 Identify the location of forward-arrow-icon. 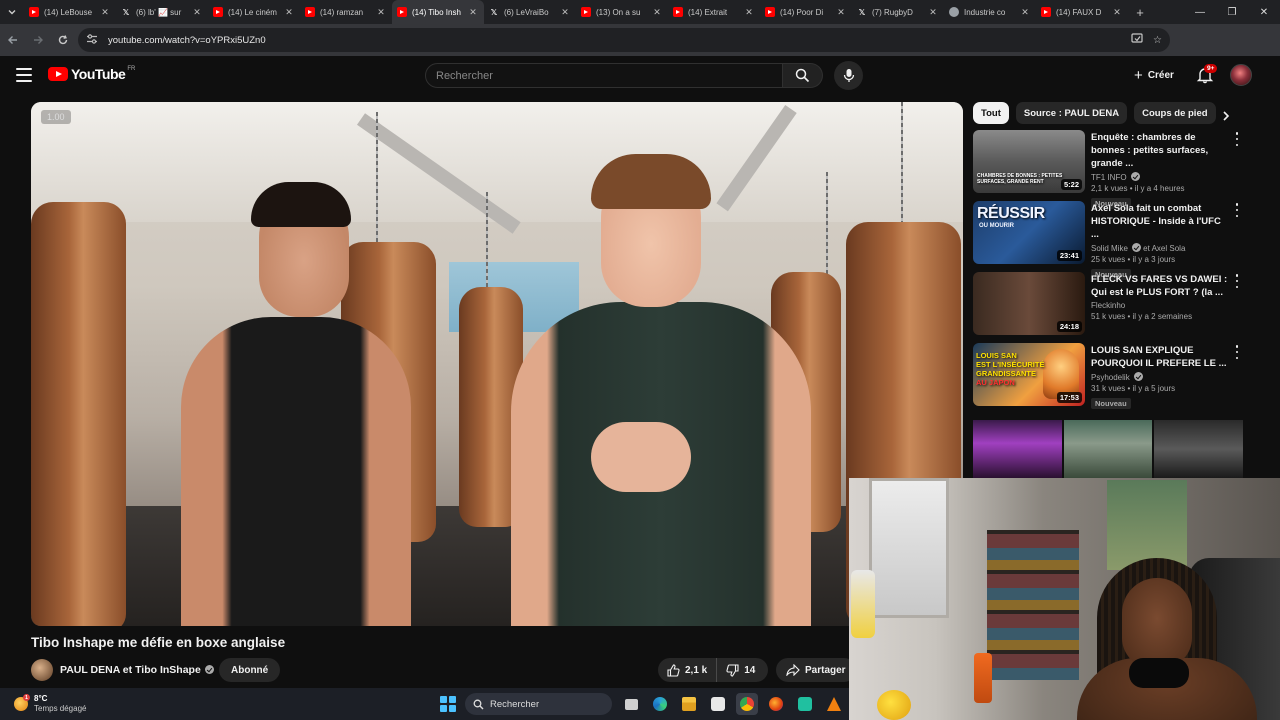
(37, 40).